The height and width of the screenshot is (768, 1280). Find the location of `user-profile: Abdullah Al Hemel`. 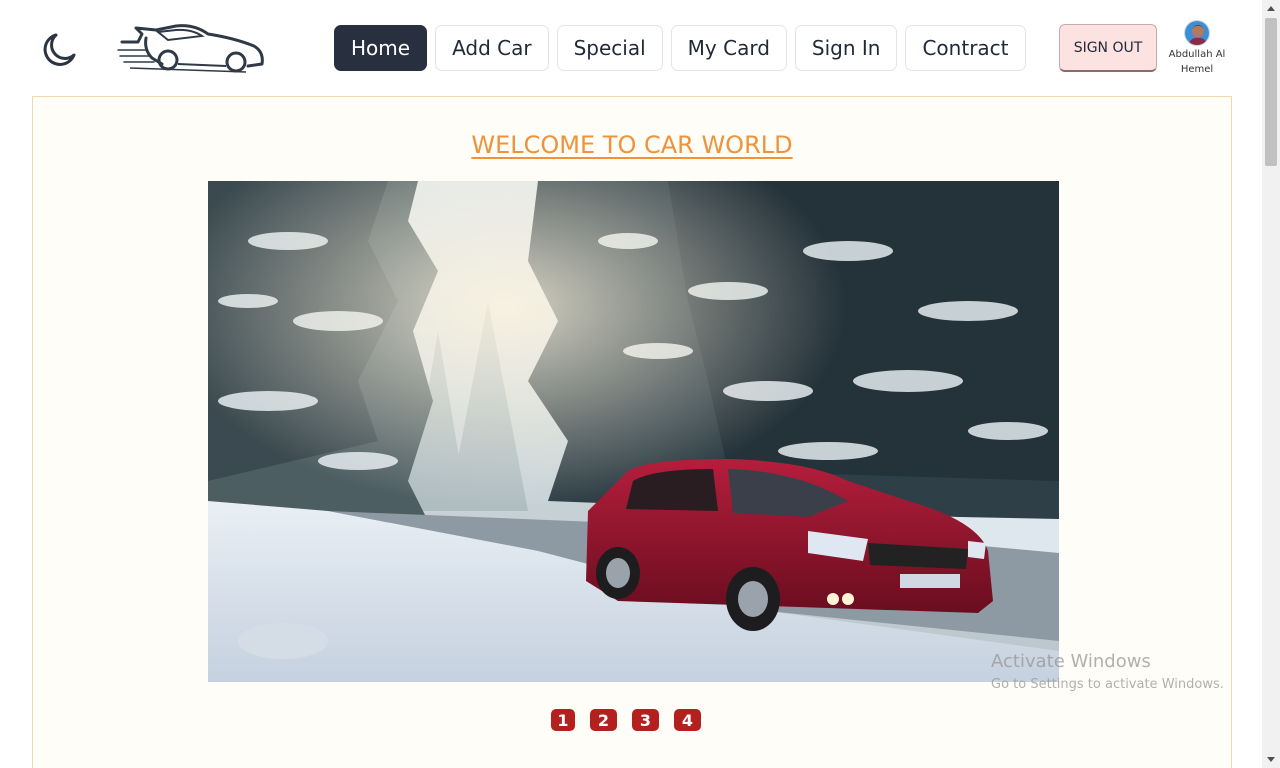

user-profile: Abdullah Al Hemel is located at coordinates (1197, 48).